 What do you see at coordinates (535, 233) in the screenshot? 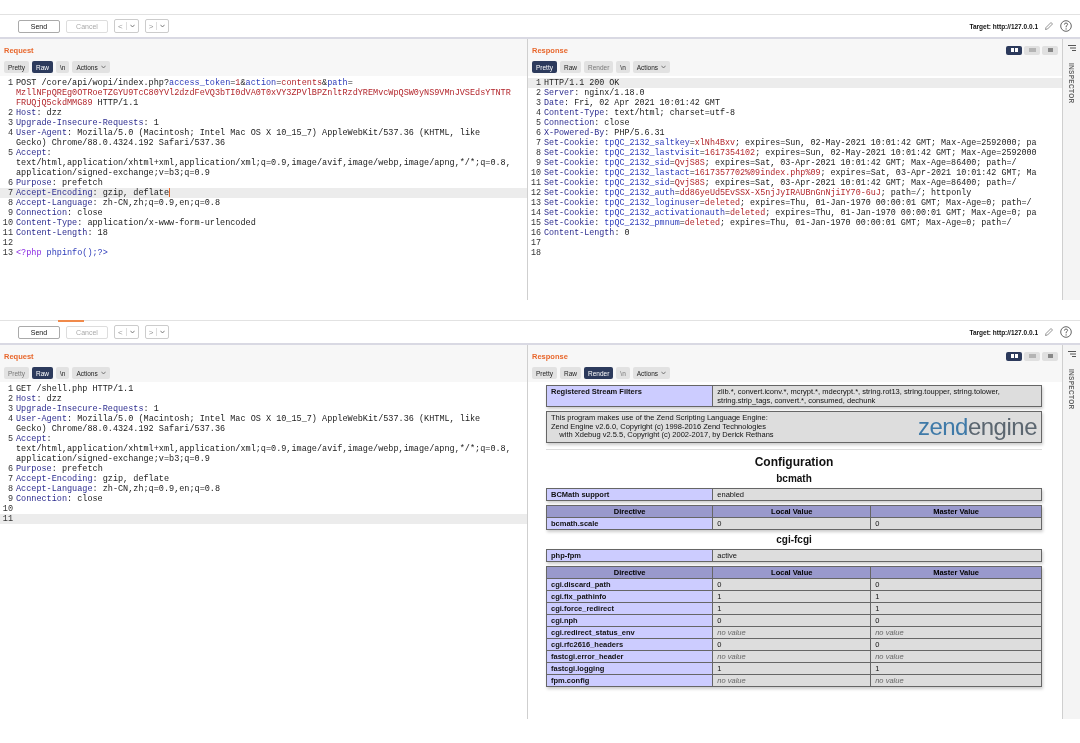
I see `line-number: 16` at bounding box center [535, 233].